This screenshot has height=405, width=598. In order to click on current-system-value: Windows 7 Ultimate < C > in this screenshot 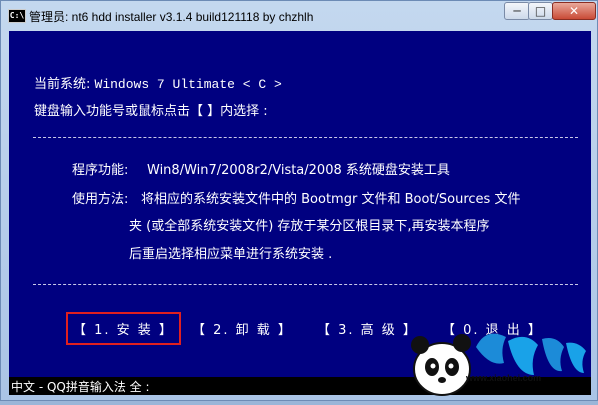, I will do `click(188, 84)`.